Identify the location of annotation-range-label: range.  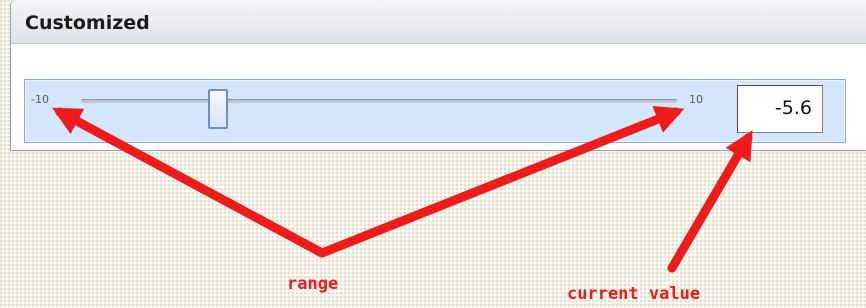
(313, 284).